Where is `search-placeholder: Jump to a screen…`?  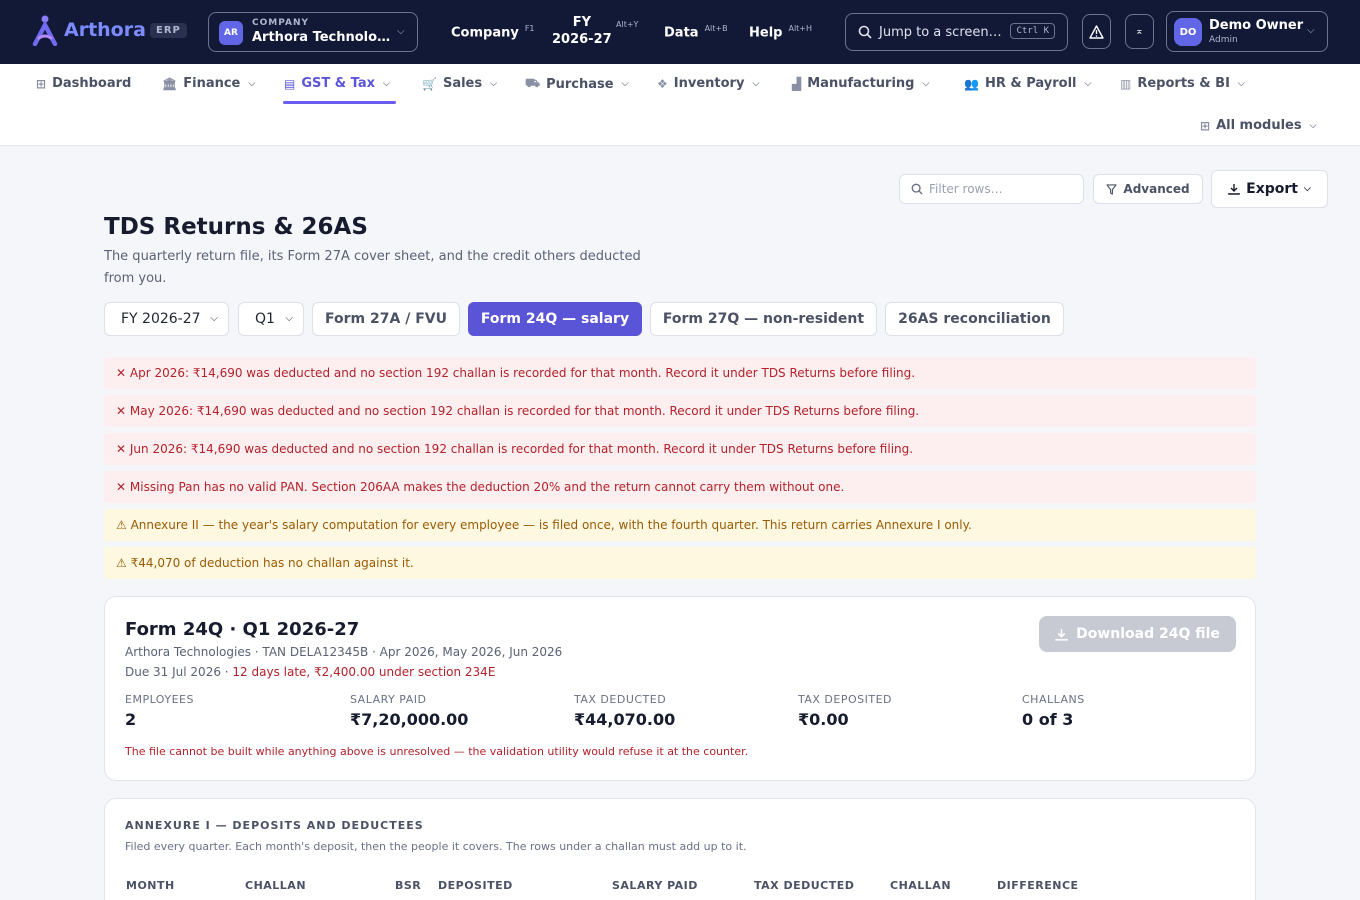
search-placeholder: Jump to a screen… is located at coordinates (940, 32).